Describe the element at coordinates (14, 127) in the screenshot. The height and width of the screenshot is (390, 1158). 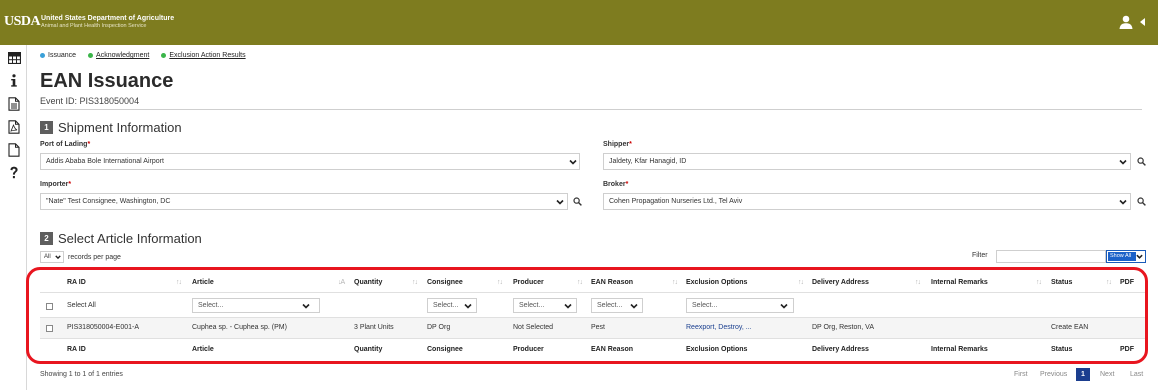
I see `pdf-icon` at that location.